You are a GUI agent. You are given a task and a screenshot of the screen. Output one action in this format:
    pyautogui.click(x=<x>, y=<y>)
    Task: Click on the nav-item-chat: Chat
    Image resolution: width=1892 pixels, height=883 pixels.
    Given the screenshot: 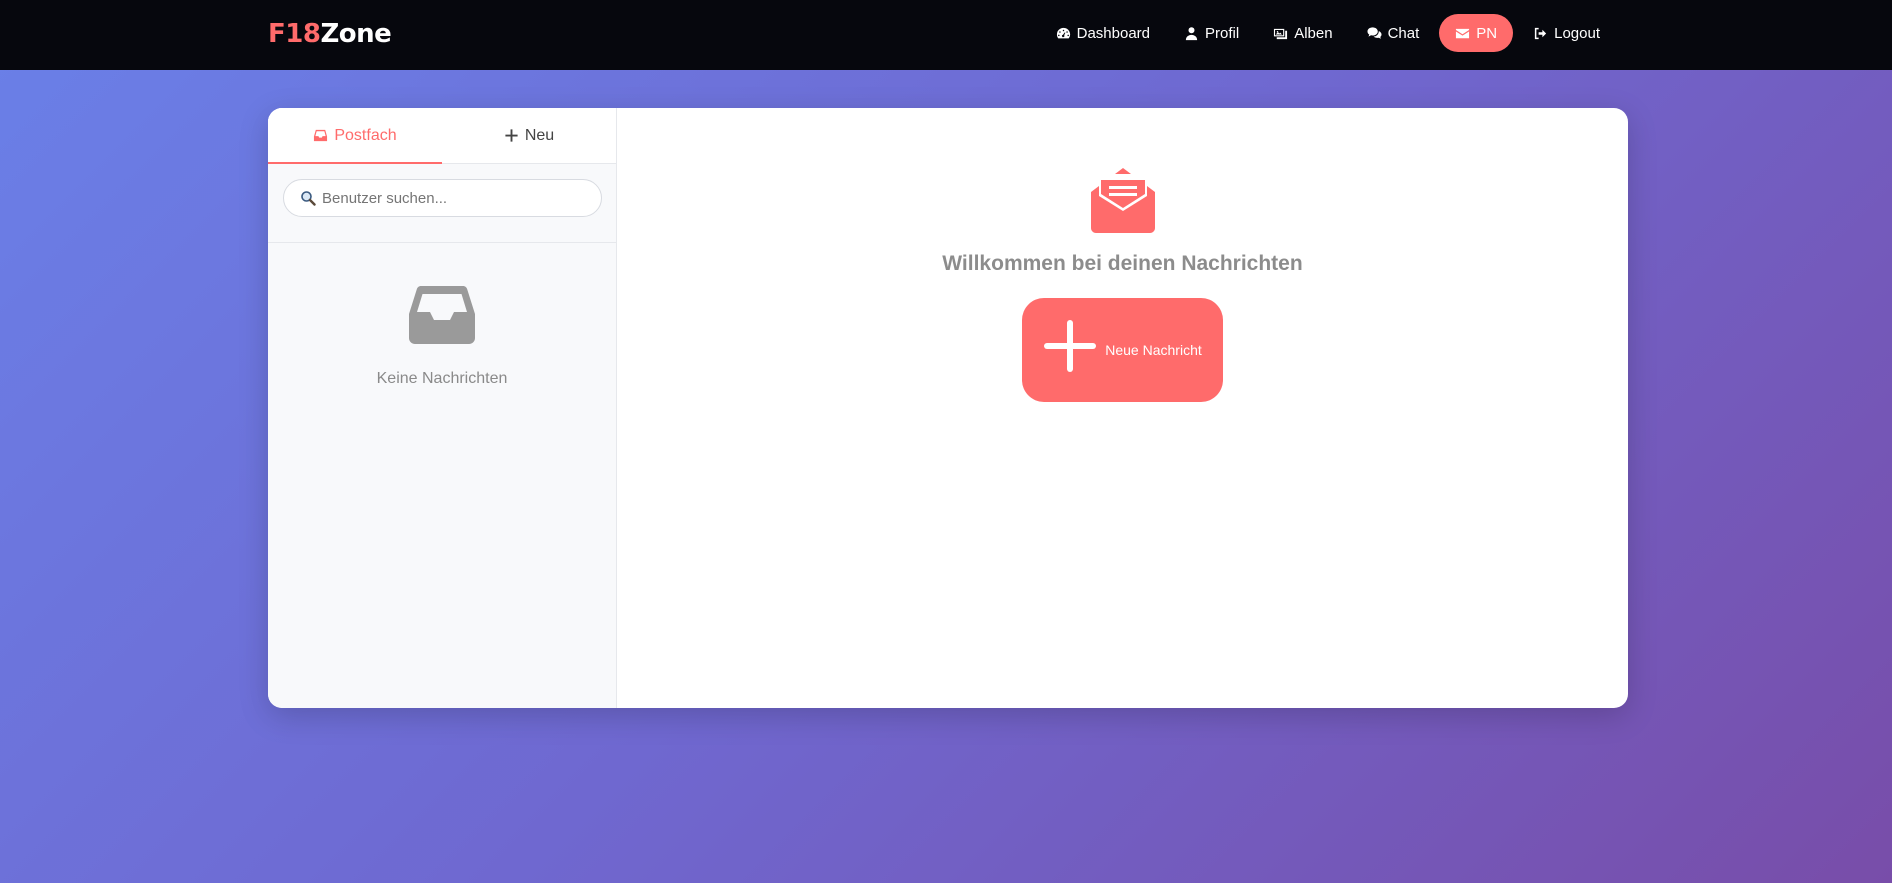 What is the action you would take?
    pyautogui.click(x=1393, y=33)
    